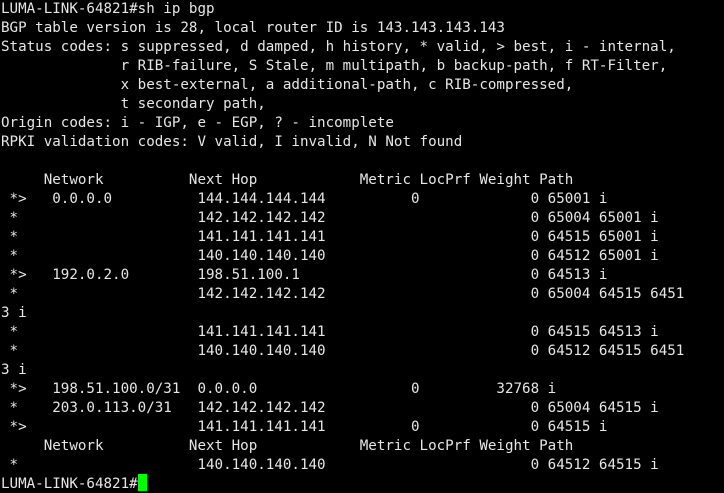 The height and width of the screenshot is (493, 724). Describe the element at coordinates (330, 332) in the screenshot. I see `route-row: * 141.141.141.141 0 64515 64513 i` at that location.